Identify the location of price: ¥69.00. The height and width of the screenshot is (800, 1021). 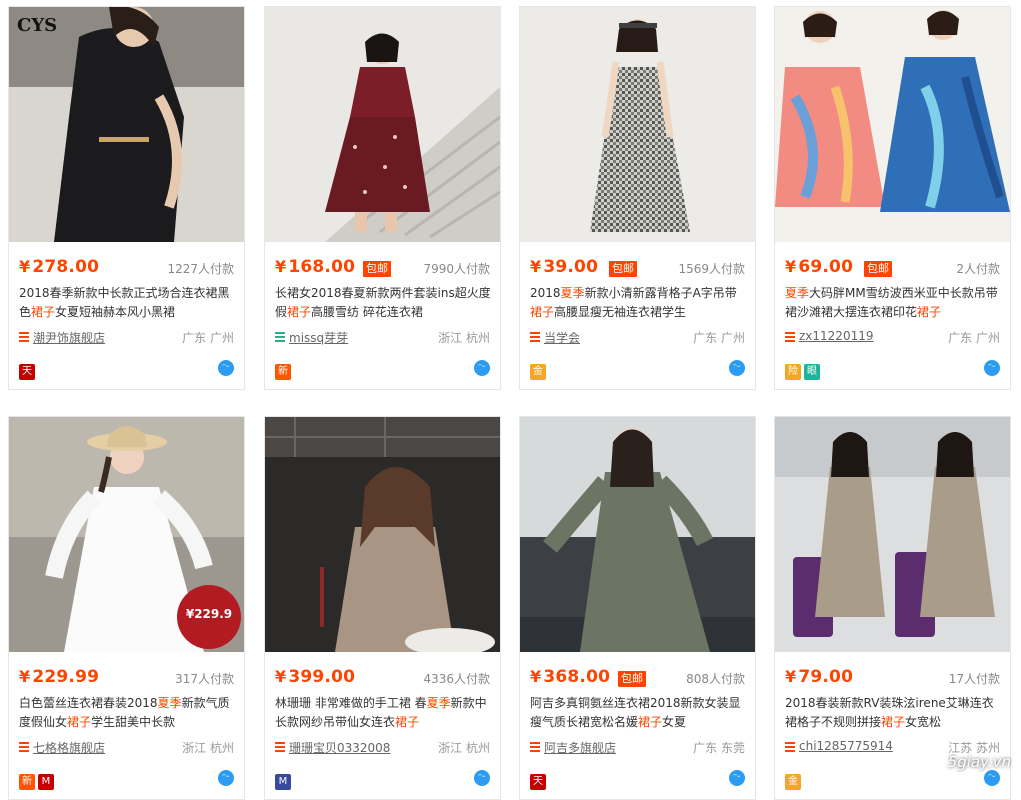
(819, 267).